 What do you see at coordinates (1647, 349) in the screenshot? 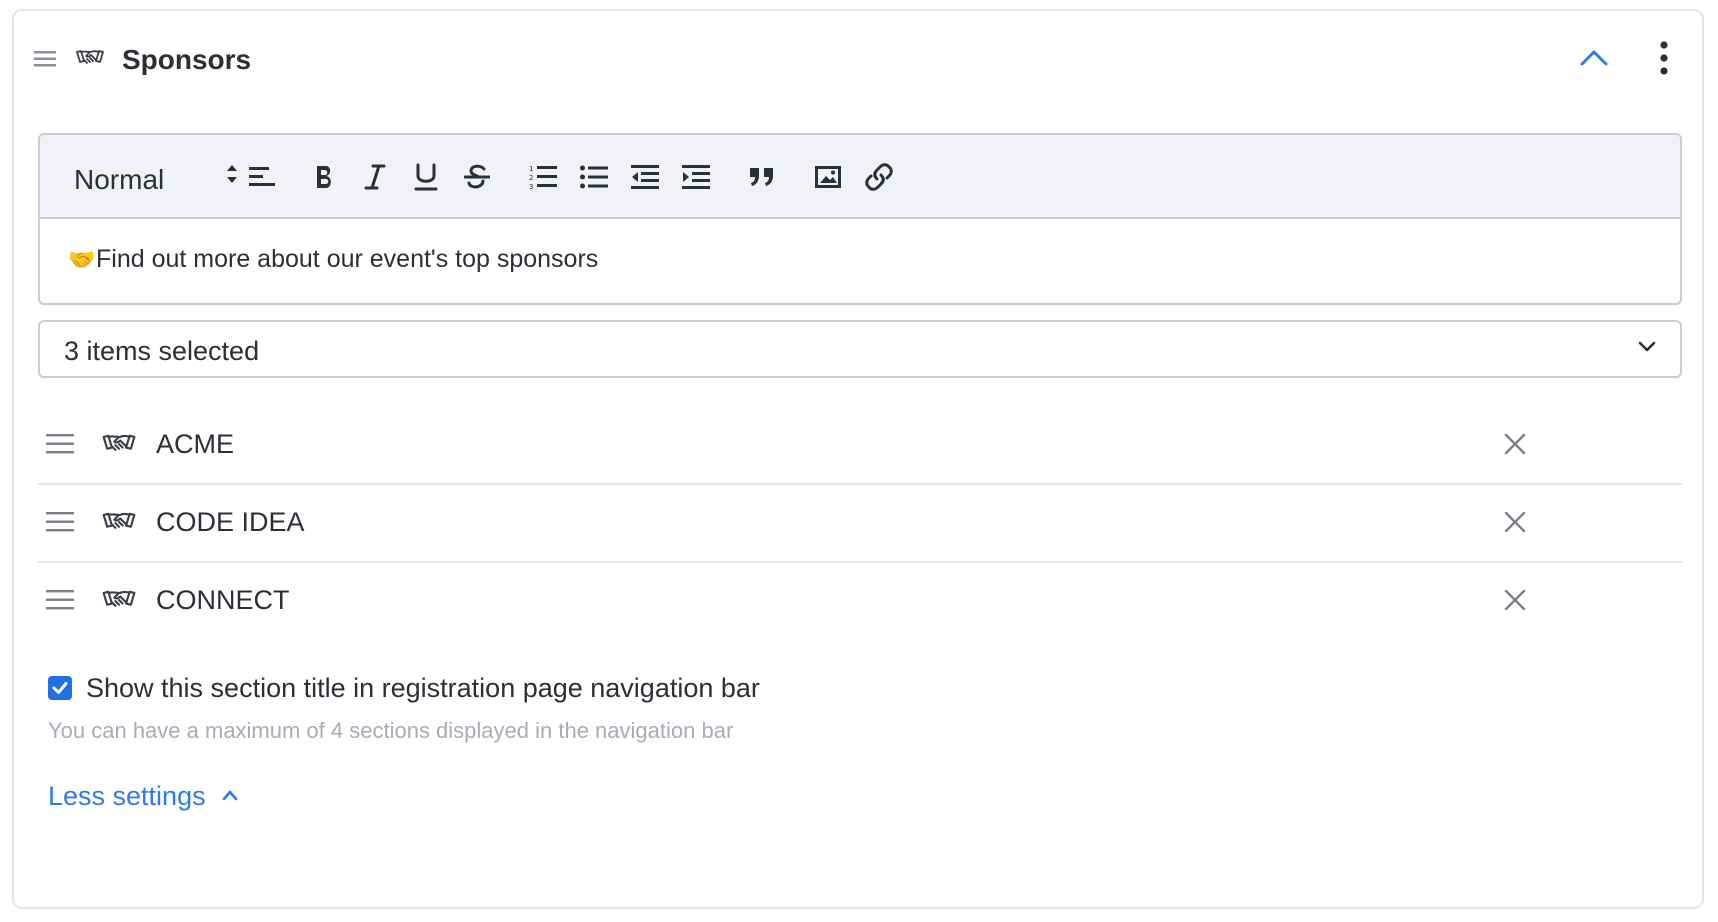
I see `chevron-down-icon` at bounding box center [1647, 349].